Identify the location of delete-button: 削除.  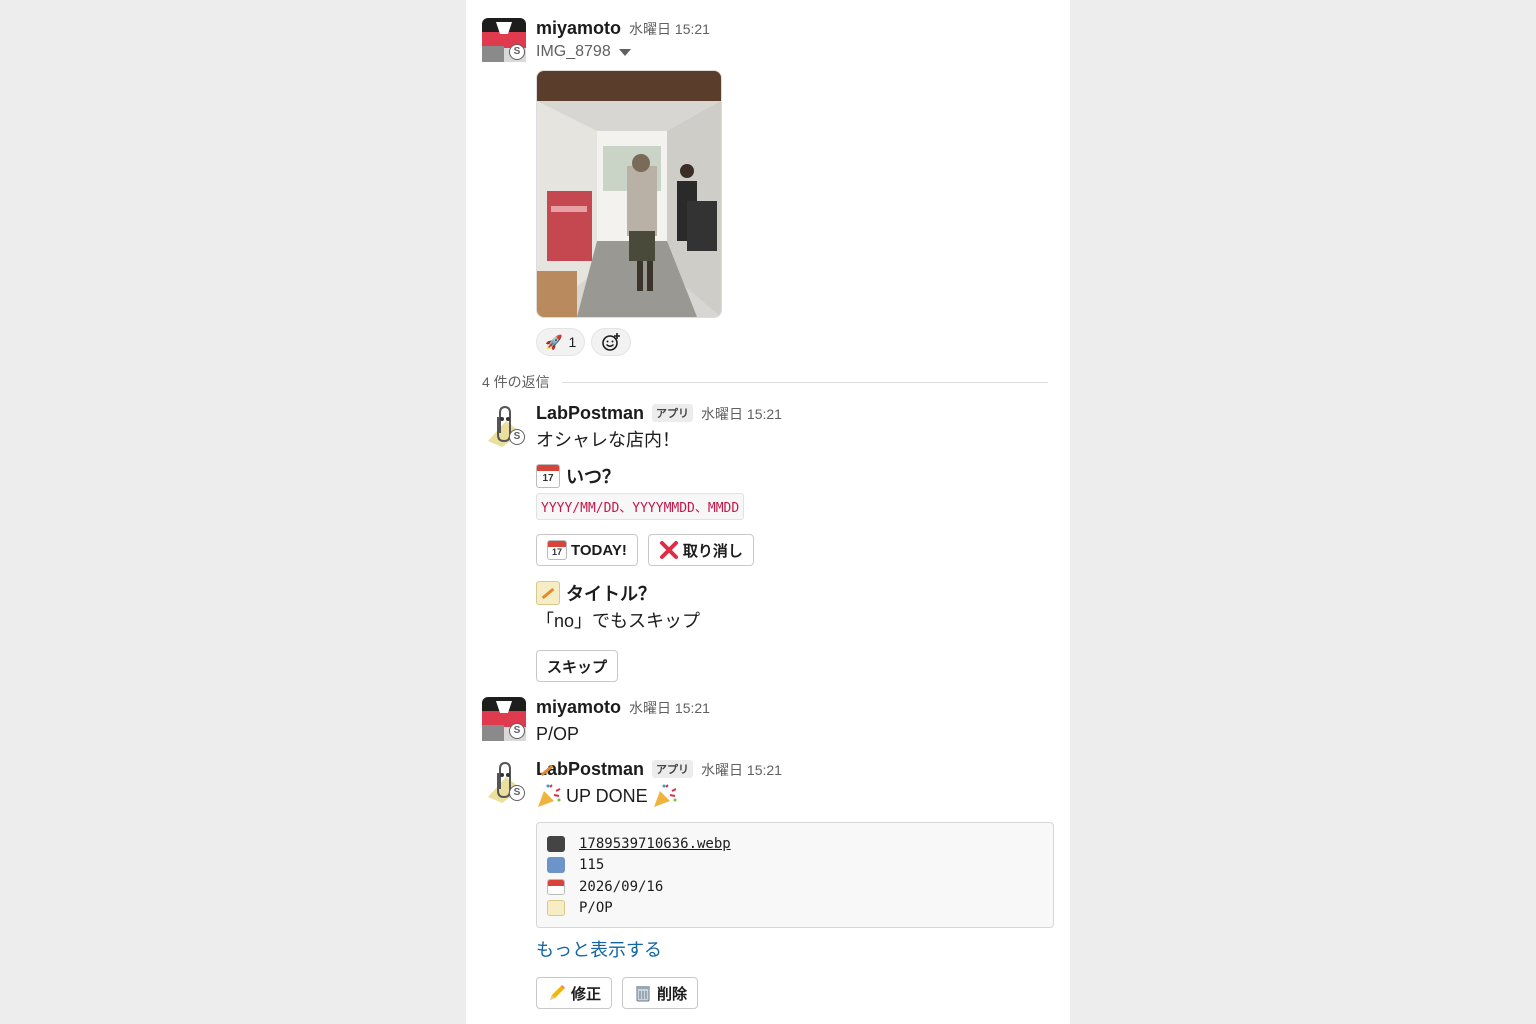
(660, 993).